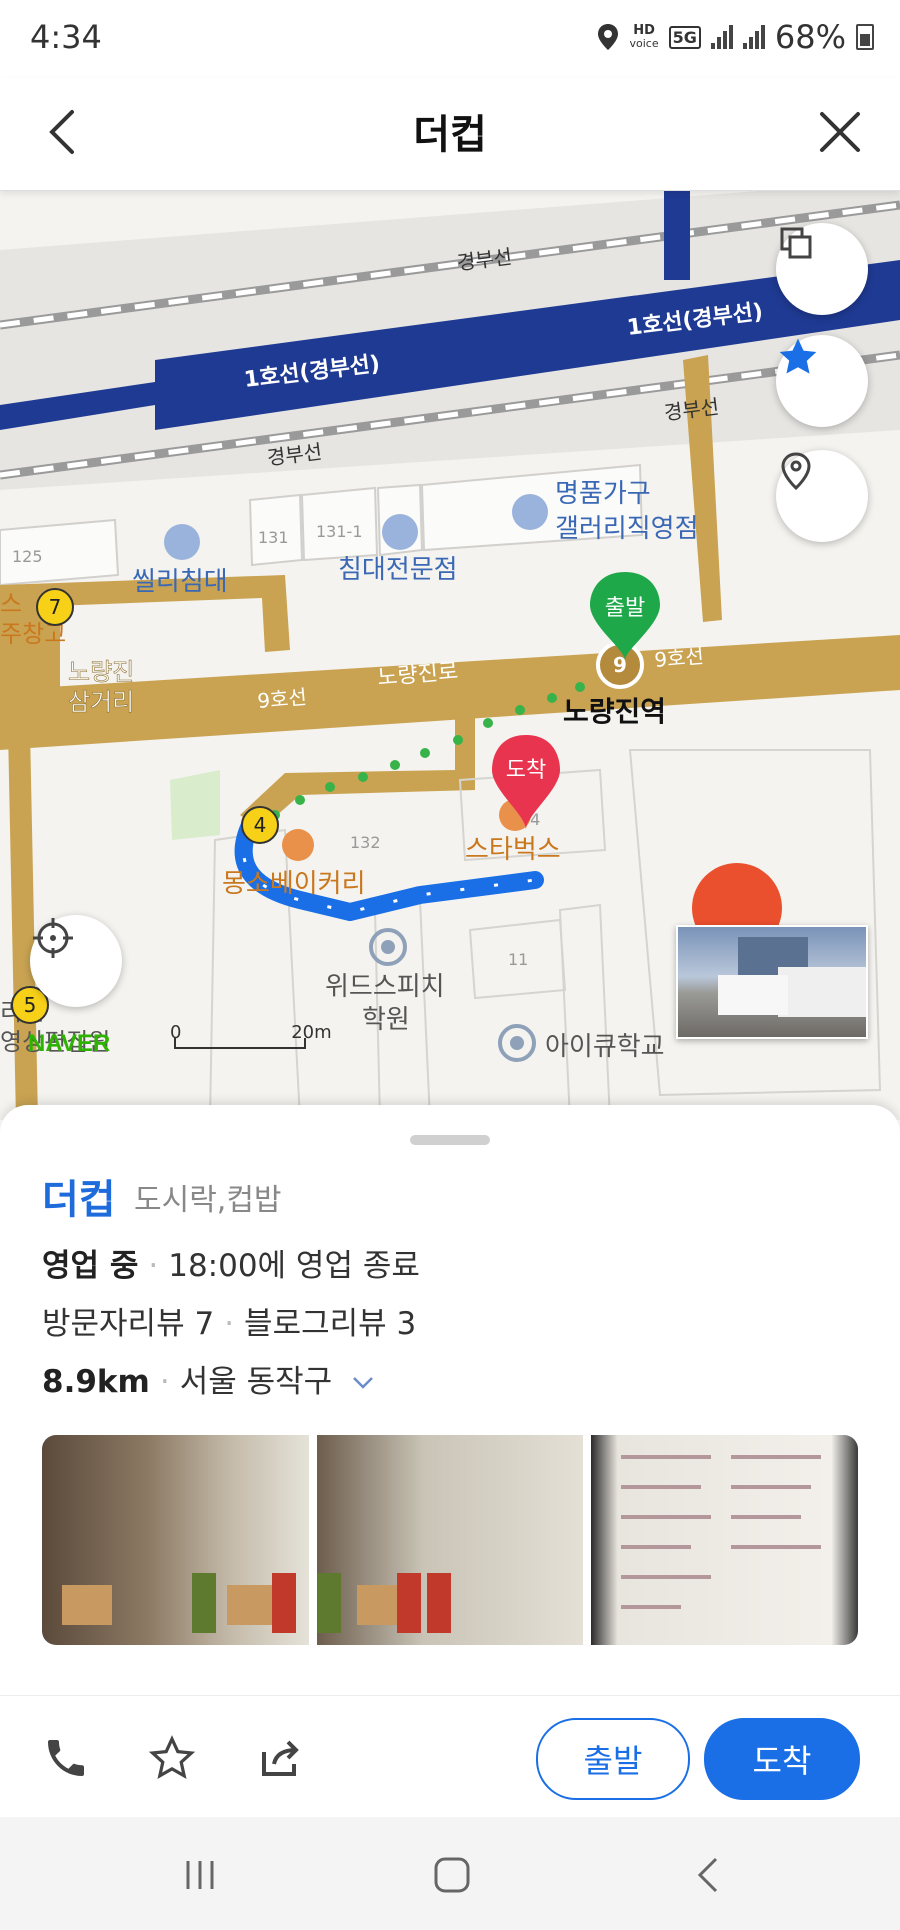 This screenshot has width=900, height=1930. Describe the element at coordinates (796, 471) in the screenshot. I see `map-pin-icon` at that location.